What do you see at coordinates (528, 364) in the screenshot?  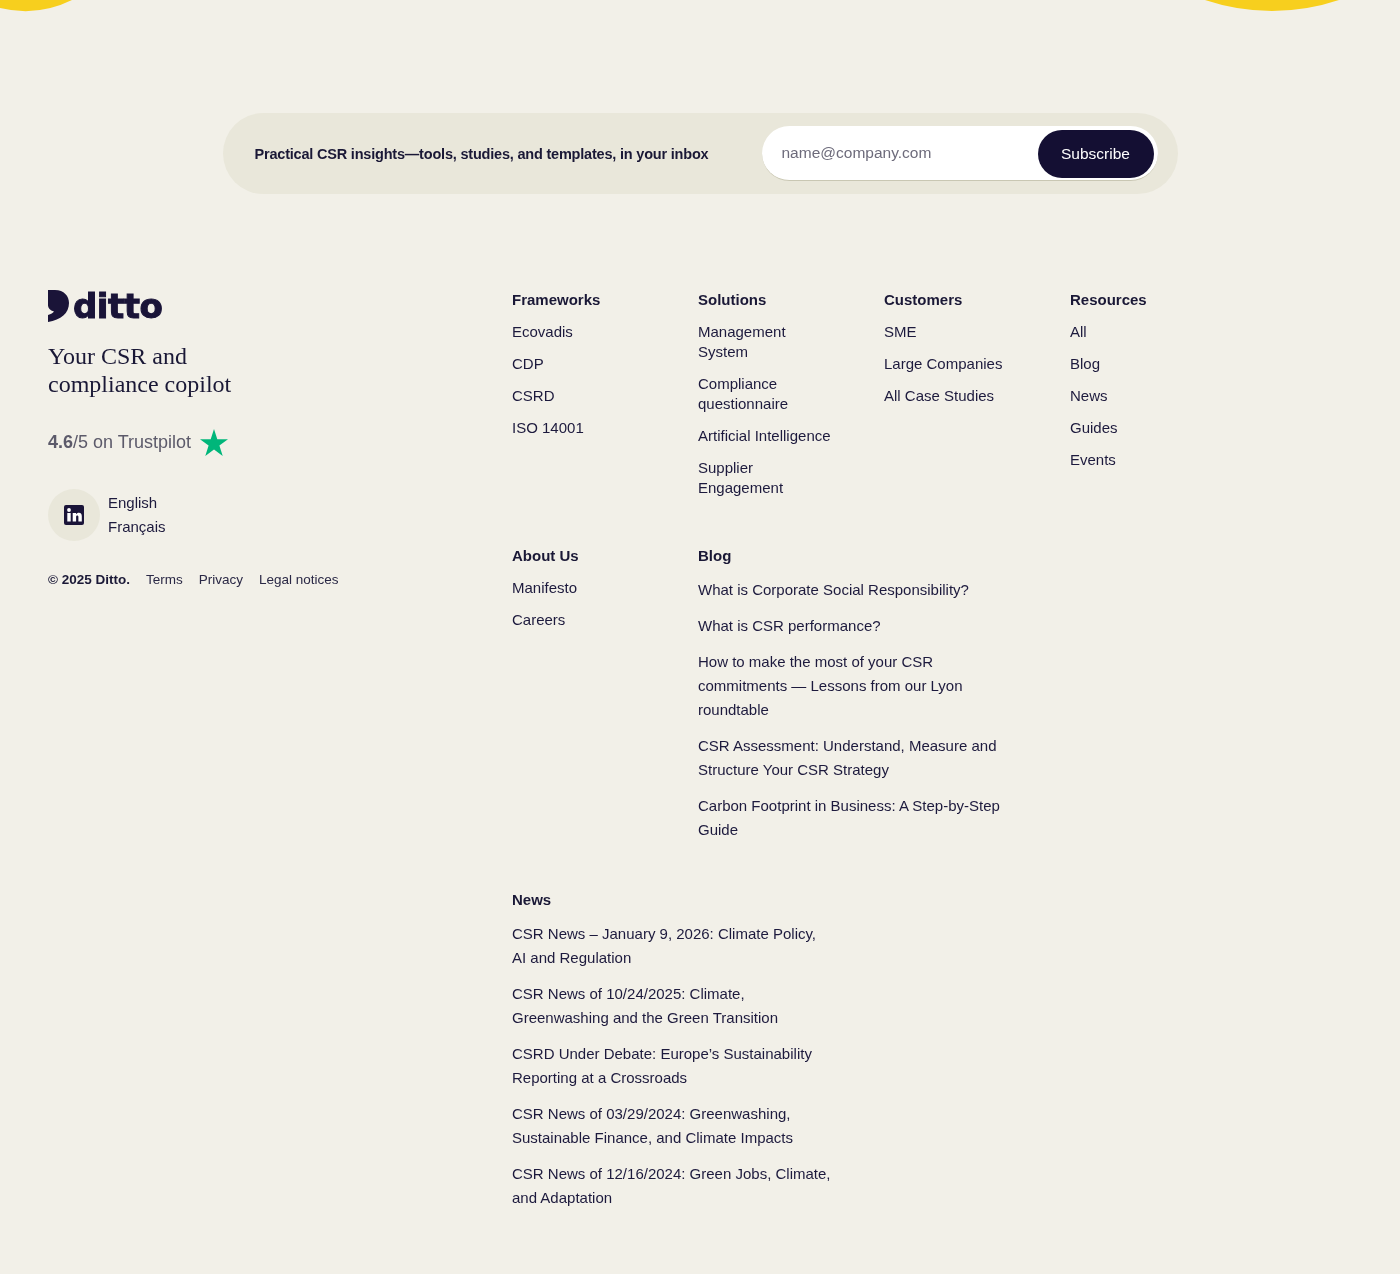 I see `footer-link: CDP` at bounding box center [528, 364].